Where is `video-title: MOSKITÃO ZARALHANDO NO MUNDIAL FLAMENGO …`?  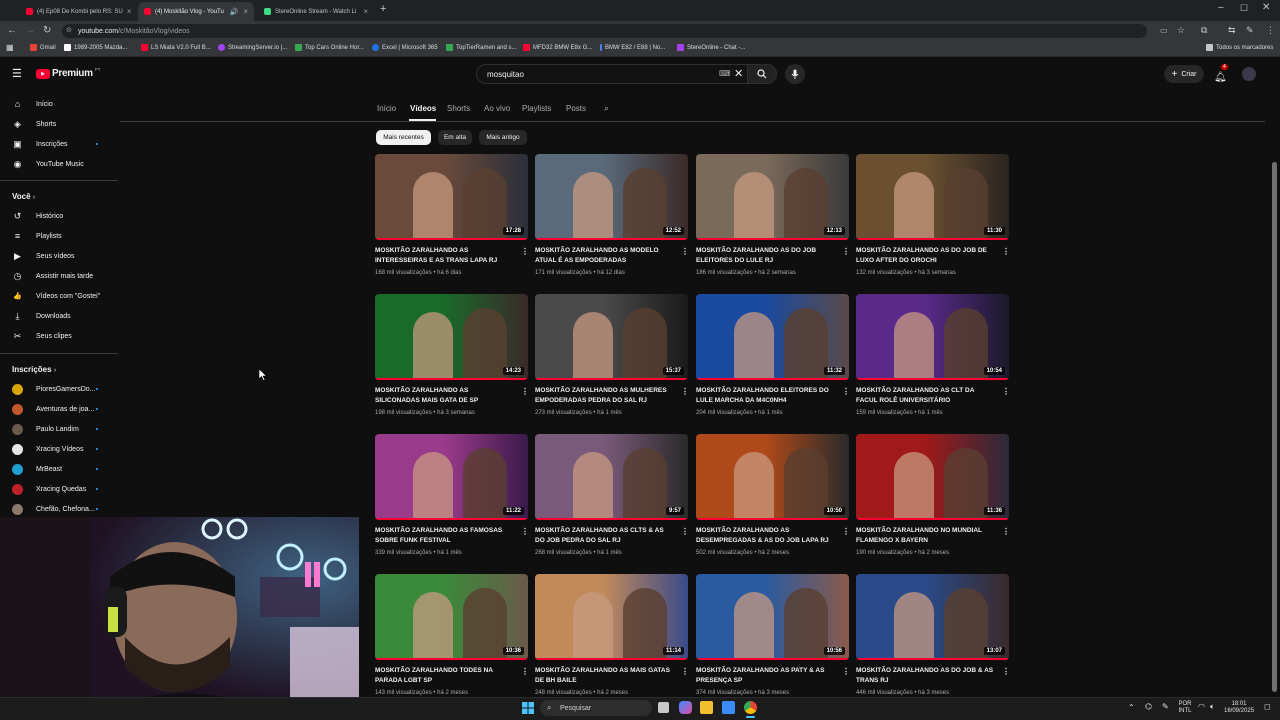
video-title: MOSKITÃO ZARALHANDO NO MUNDIAL FLAMENGO … is located at coordinates (925, 535).